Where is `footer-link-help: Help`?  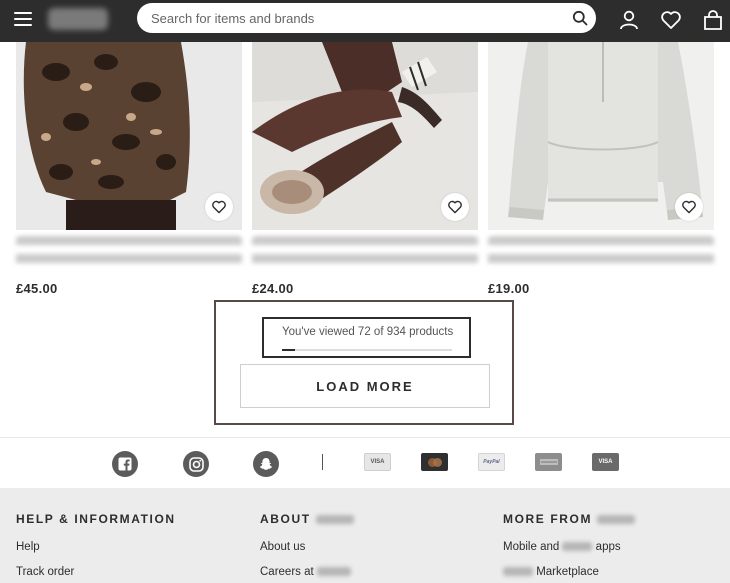
footer-link-help: Help is located at coordinates (28, 547).